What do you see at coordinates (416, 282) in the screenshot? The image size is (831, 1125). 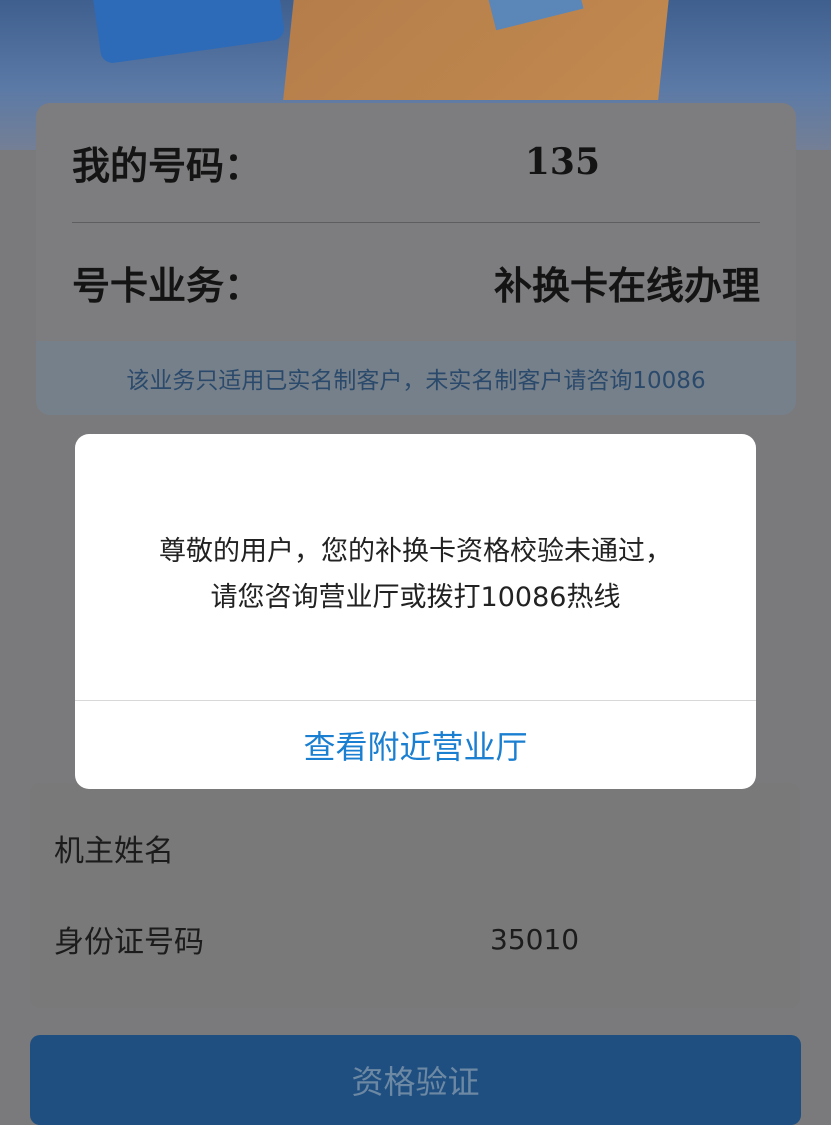 I see `service-row: 号卡业务： 补换卡在线办理` at bounding box center [416, 282].